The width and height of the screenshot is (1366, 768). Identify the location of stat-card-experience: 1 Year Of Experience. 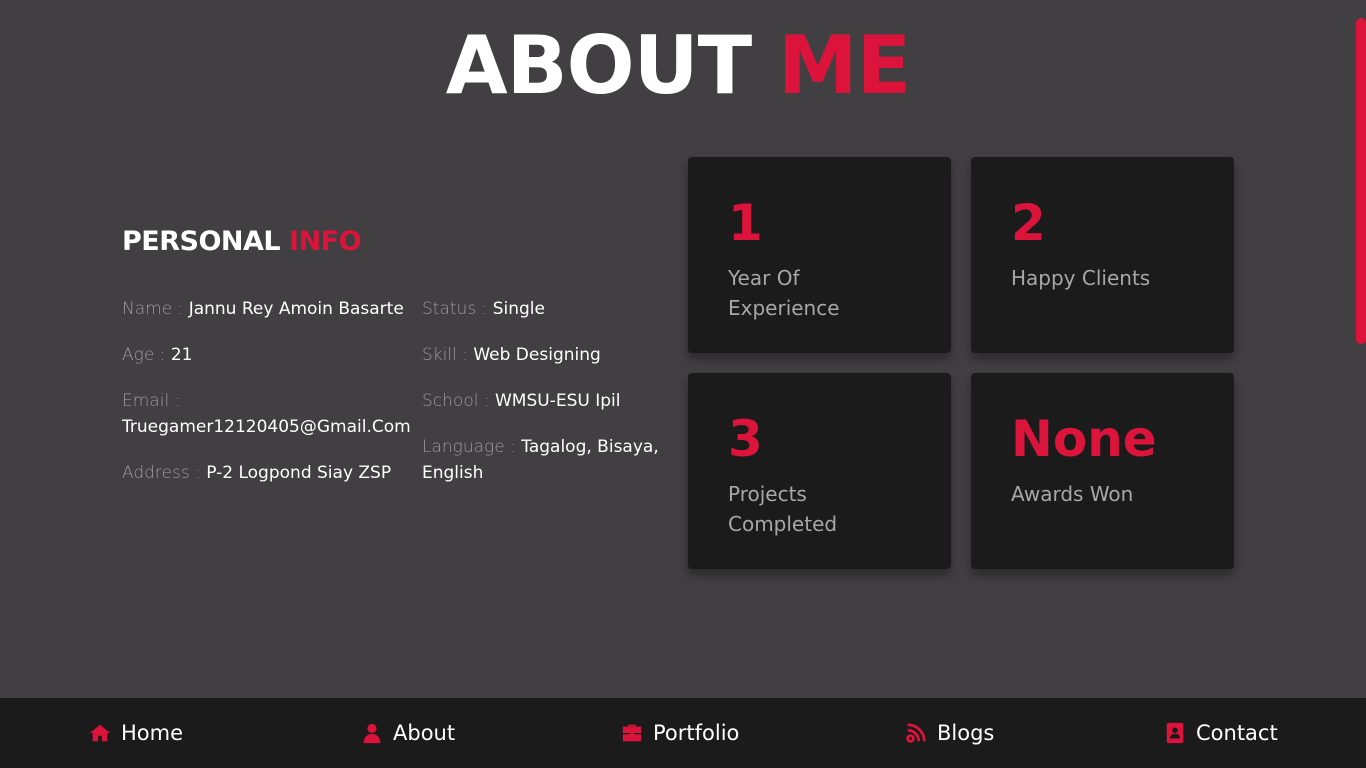
(819, 255).